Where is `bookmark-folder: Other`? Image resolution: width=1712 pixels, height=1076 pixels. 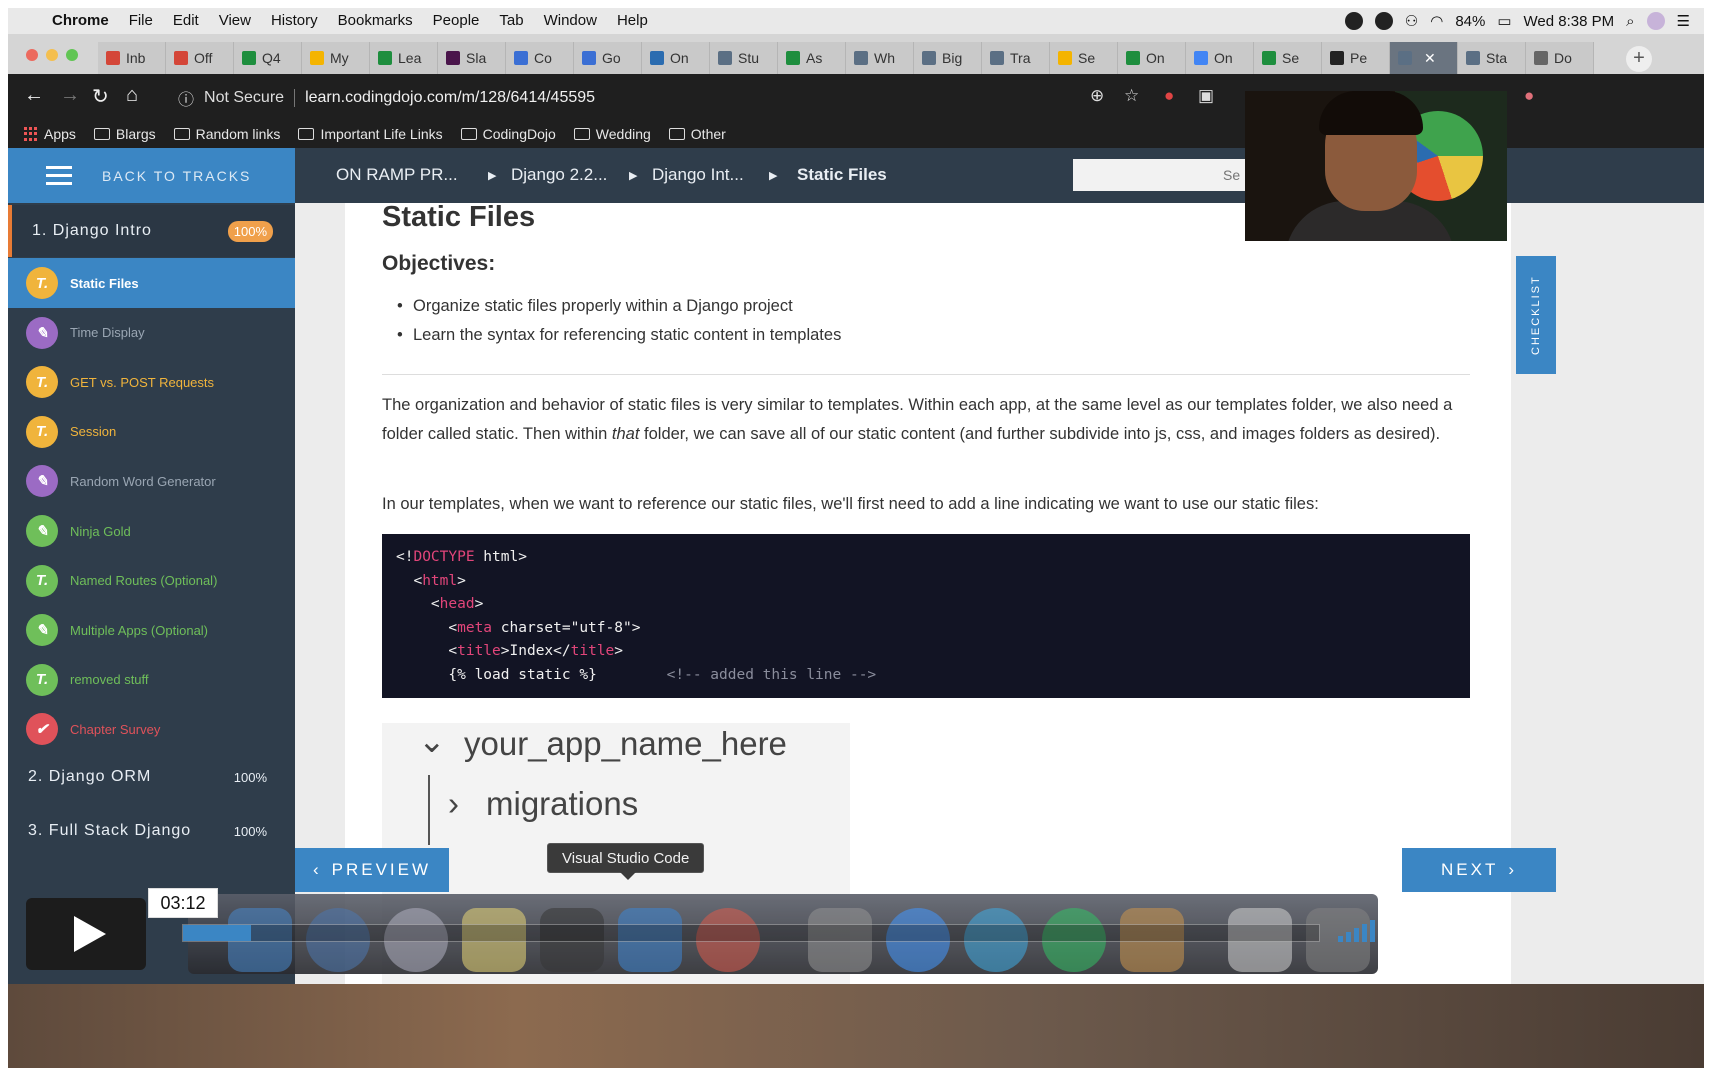
bookmark-folder: Other is located at coordinates (697, 134).